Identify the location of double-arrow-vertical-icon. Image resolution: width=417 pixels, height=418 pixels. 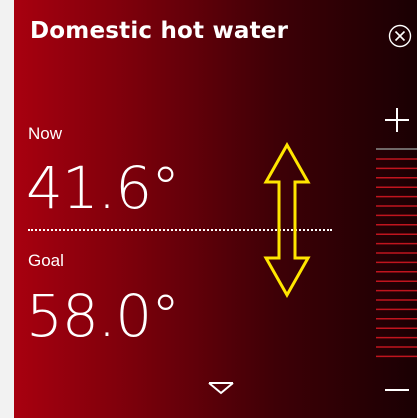
(287, 220).